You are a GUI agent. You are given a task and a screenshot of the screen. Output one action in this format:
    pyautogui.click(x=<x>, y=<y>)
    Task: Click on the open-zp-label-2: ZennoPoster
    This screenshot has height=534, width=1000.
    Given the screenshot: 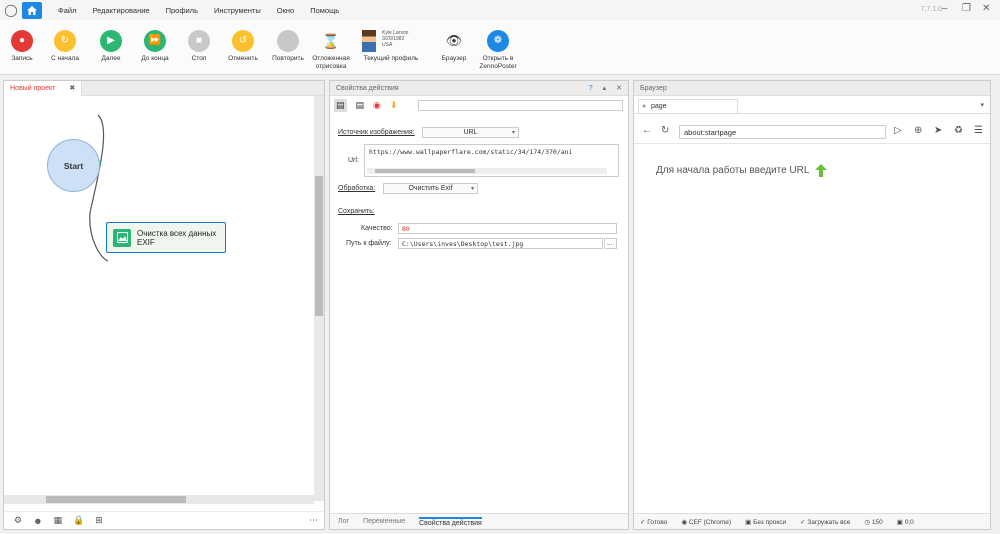 What is the action you would take?
    pyautogui.click(x=498, y=66)
    